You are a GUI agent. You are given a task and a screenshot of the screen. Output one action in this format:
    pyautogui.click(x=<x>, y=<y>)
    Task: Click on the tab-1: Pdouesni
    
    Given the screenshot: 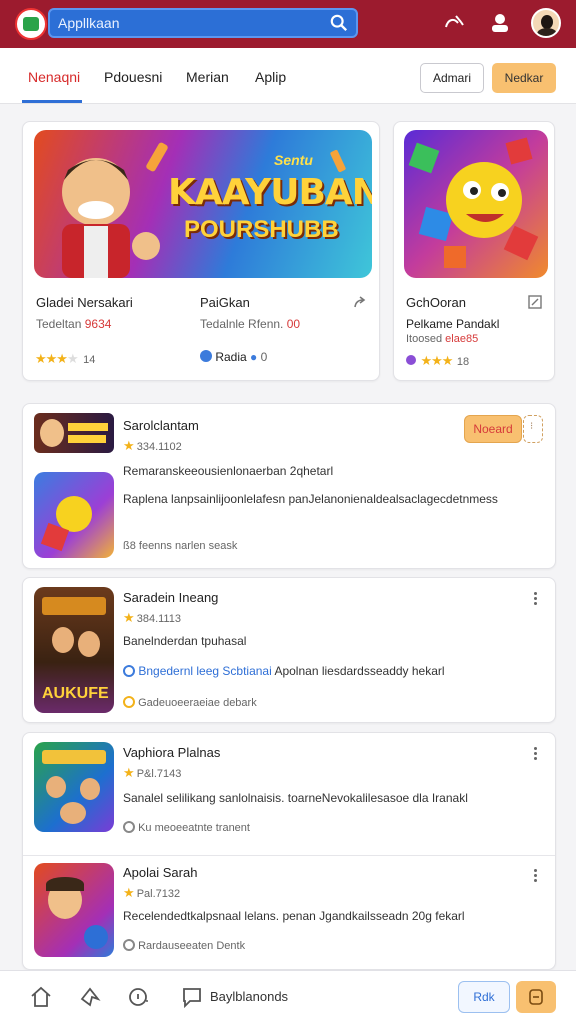 What is the action you would take?
    pyautogui.click(x=133, y=77)
    